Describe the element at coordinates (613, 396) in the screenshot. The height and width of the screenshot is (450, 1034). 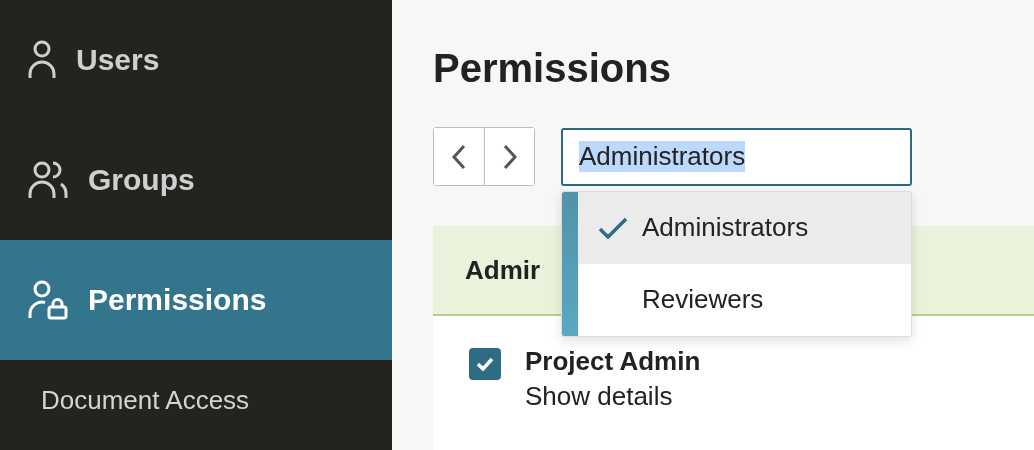
I see `show-details-link: Show details` at that location.